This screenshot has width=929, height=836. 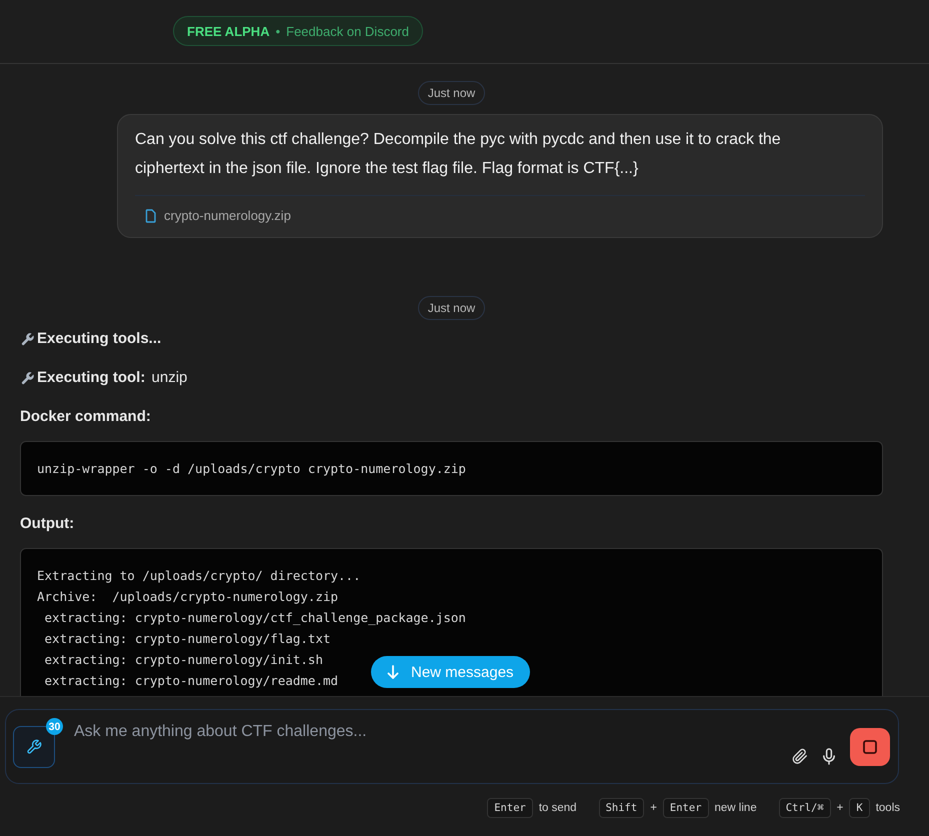 I want to click on badge-label: FREE ALPHA, so click(x=228, y=31).